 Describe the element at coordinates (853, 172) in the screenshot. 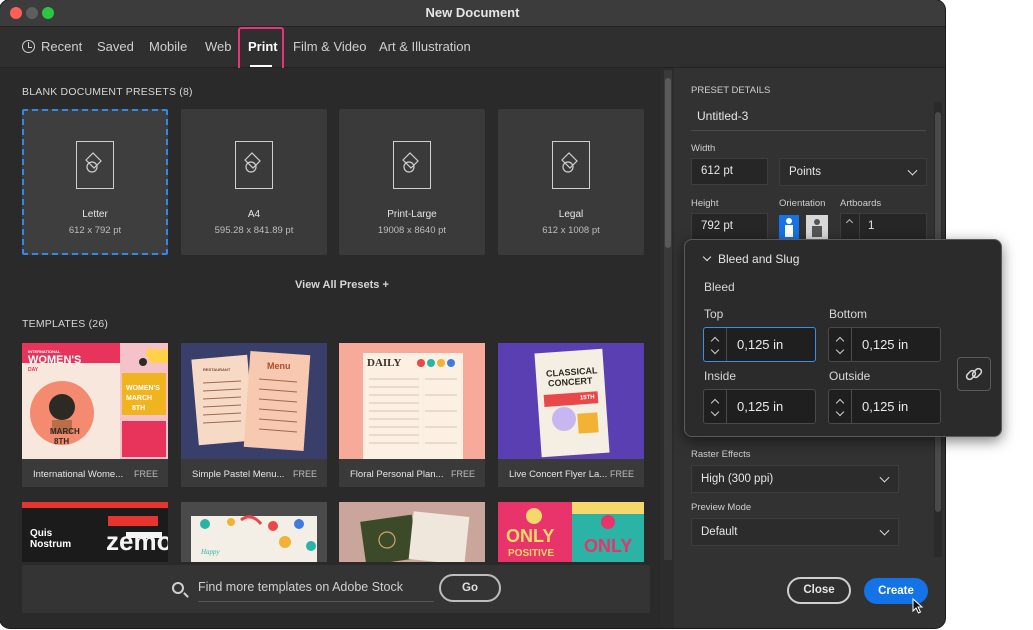

I see `units-dropdown: Points` at that location.